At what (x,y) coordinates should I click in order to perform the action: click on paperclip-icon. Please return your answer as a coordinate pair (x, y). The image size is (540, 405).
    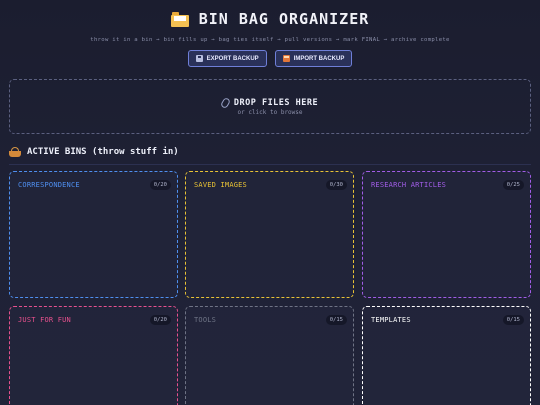
    Looking at the image, I should click on (225, 102).